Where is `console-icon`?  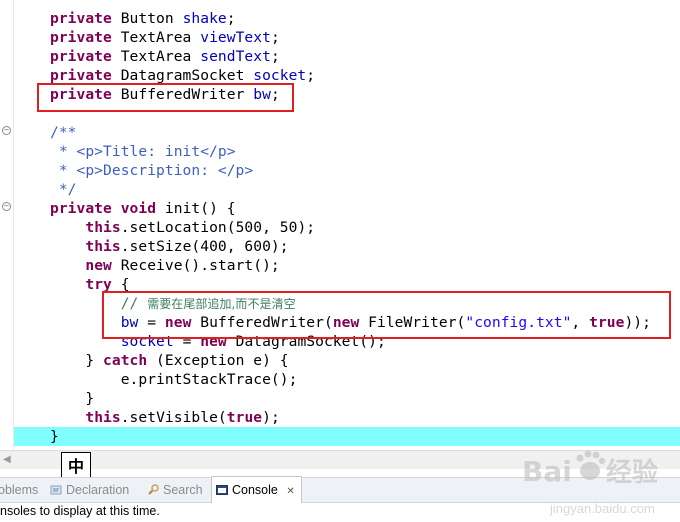 console-icon is located at coordinates (222, 487).